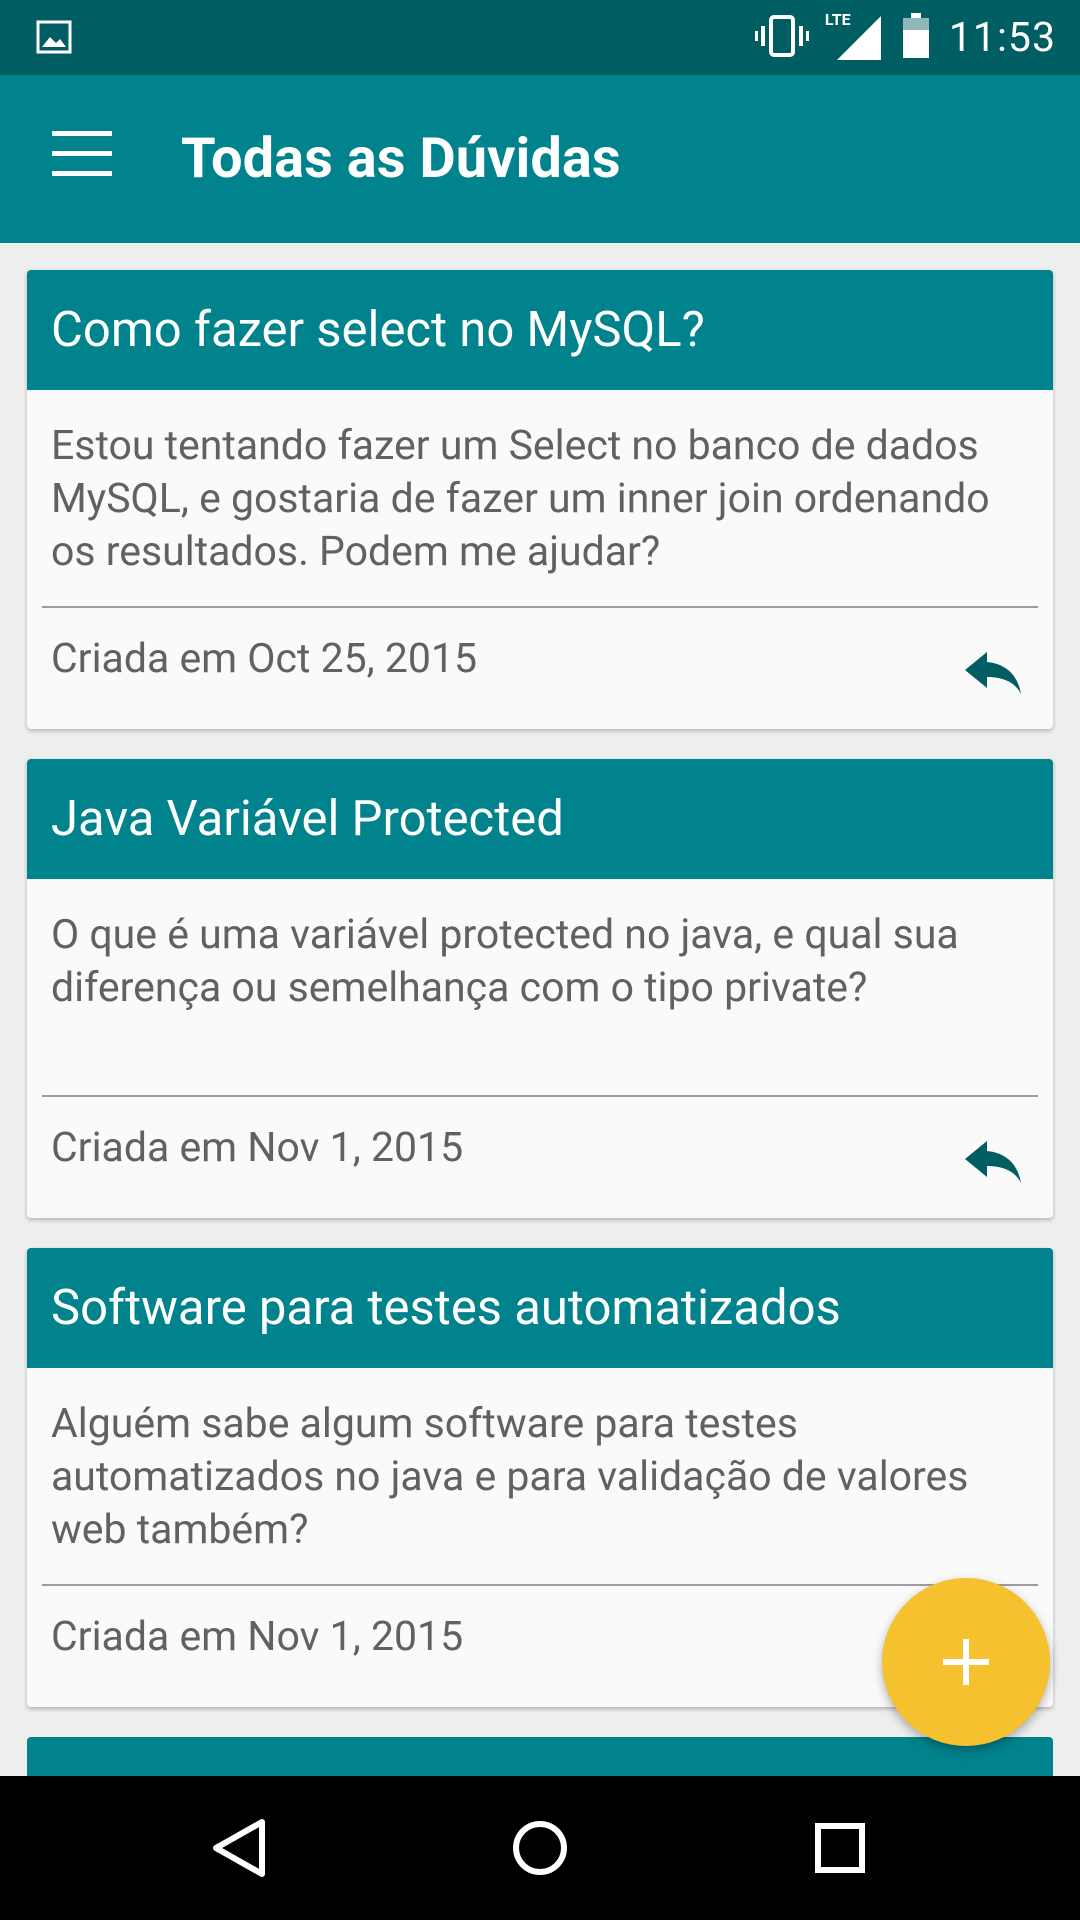 This screenshot has width=1080, height=1920. I want to click on signal-icon: LTE, so click(854, 36).